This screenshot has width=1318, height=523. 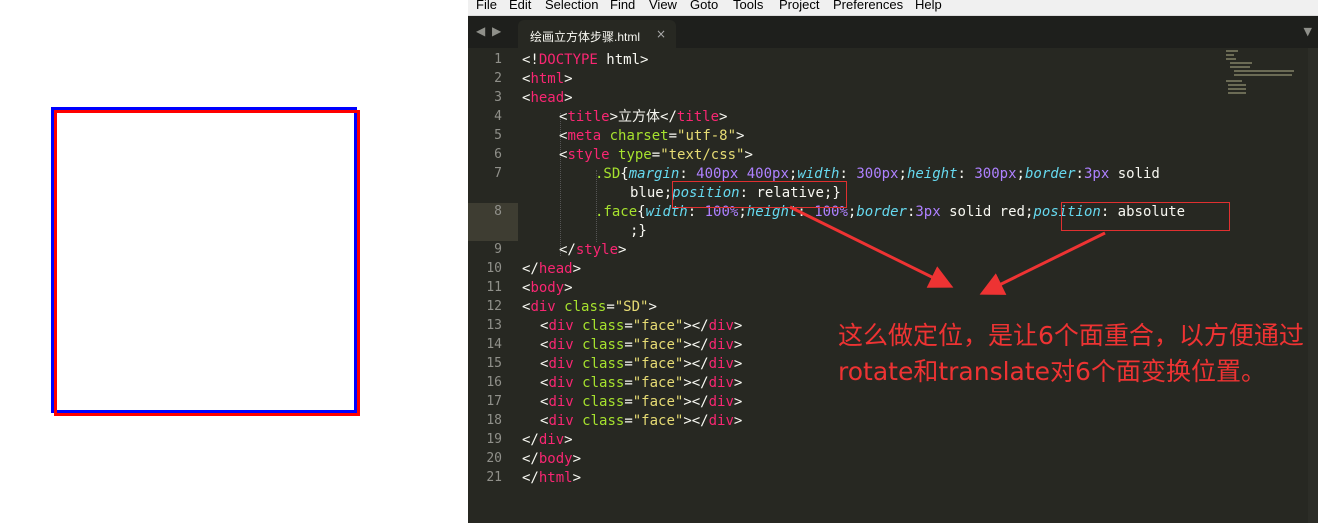 I want to click on code-line: <style type="text/css">, so click(x=656, y=155).